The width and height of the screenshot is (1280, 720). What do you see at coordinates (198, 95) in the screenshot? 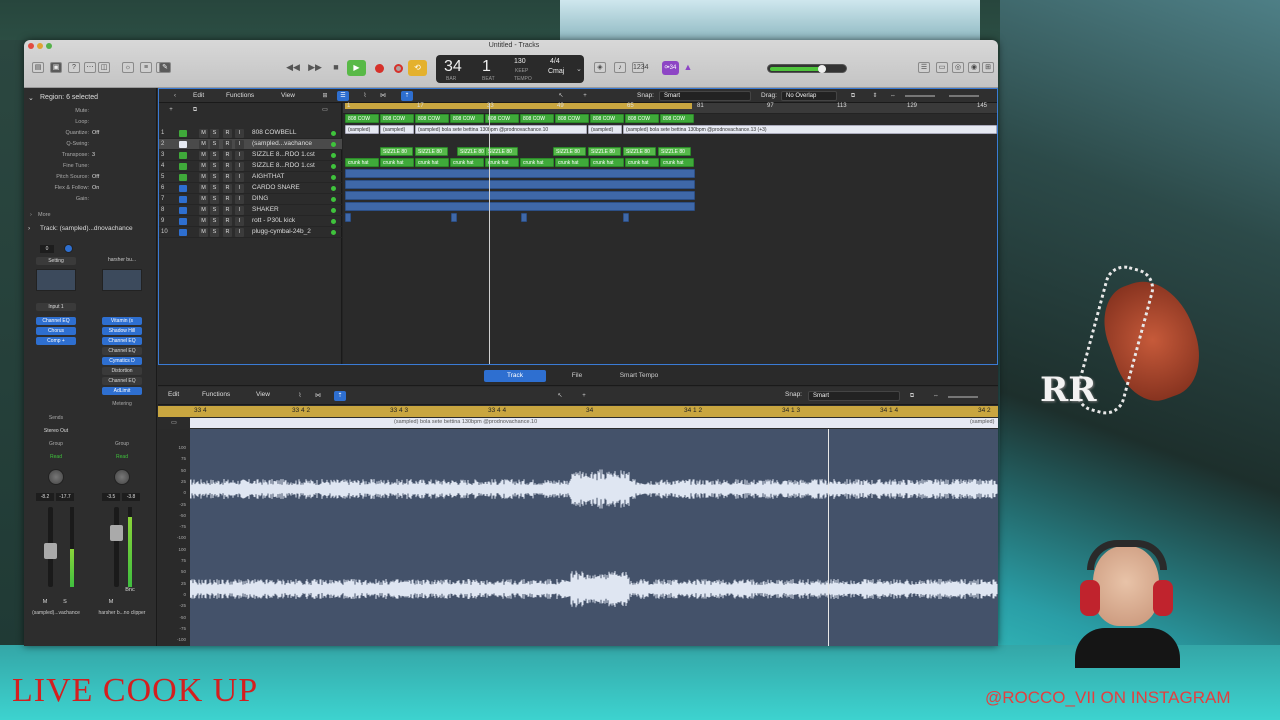
I see `tracks-edit-menu: Edit` at bounding box center [198, 95].